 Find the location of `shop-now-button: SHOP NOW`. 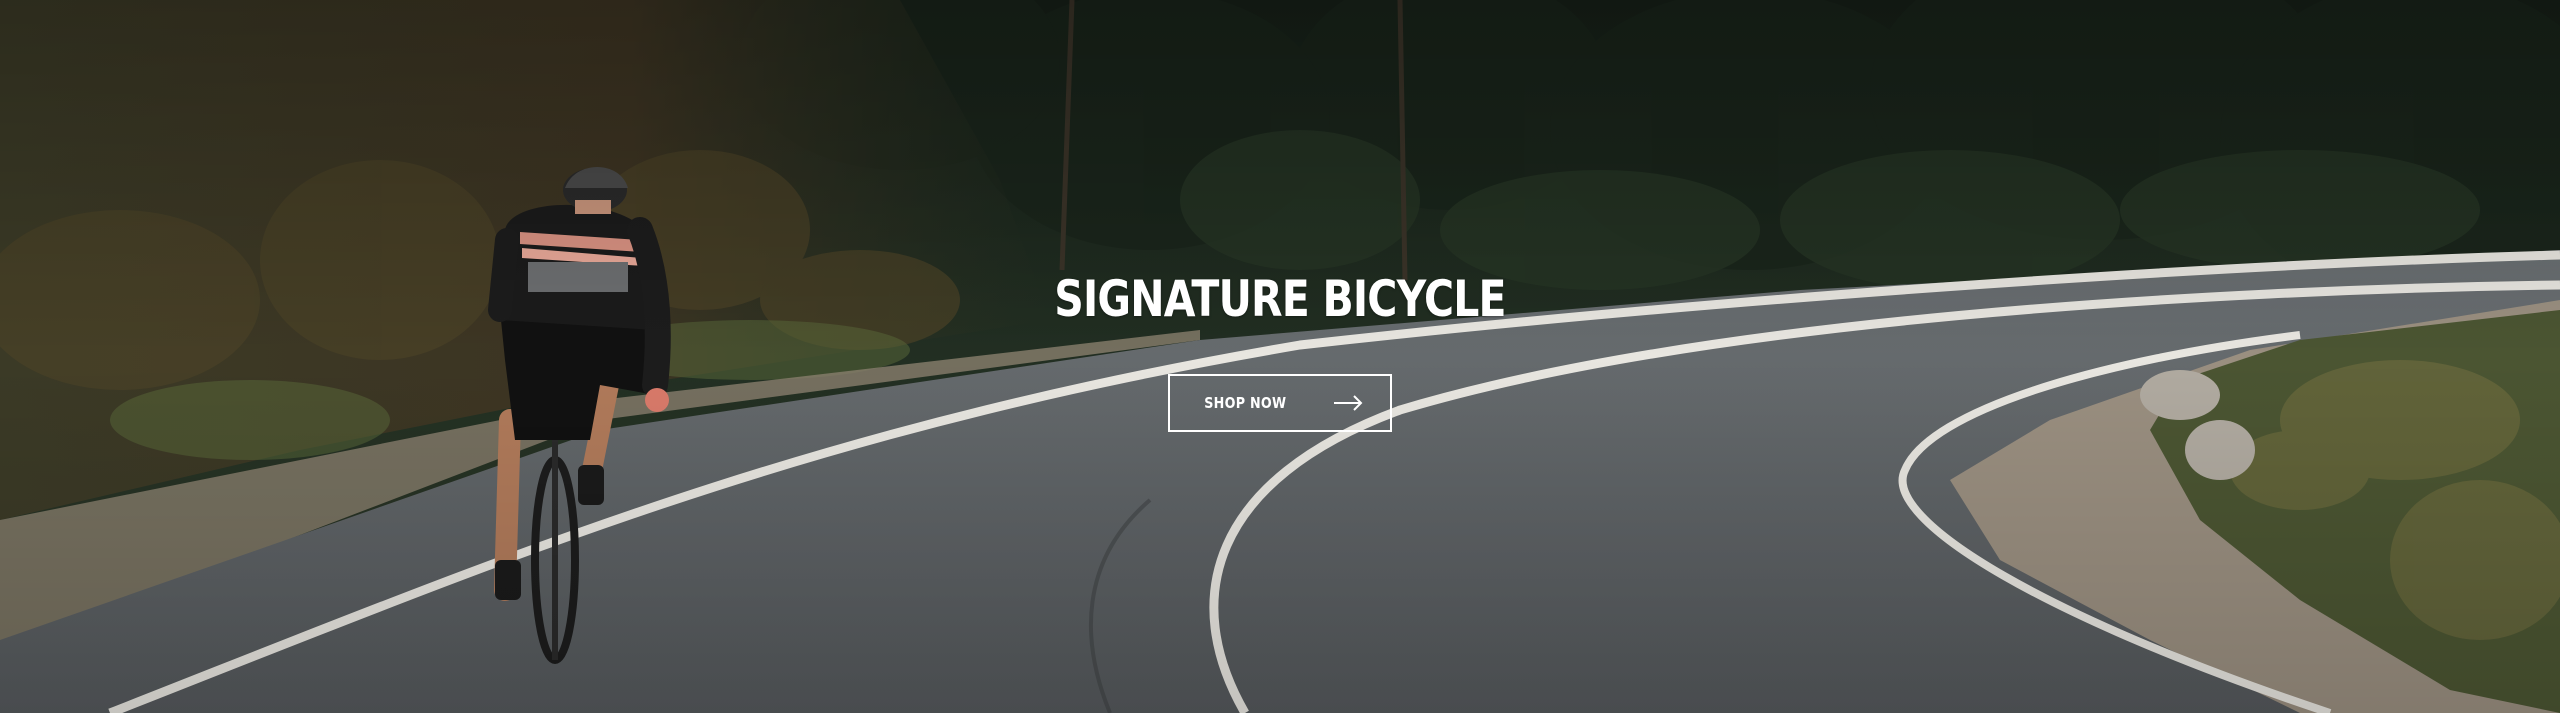

shop-now-button: SHOP NOW is located at coordinates (1280, 403).